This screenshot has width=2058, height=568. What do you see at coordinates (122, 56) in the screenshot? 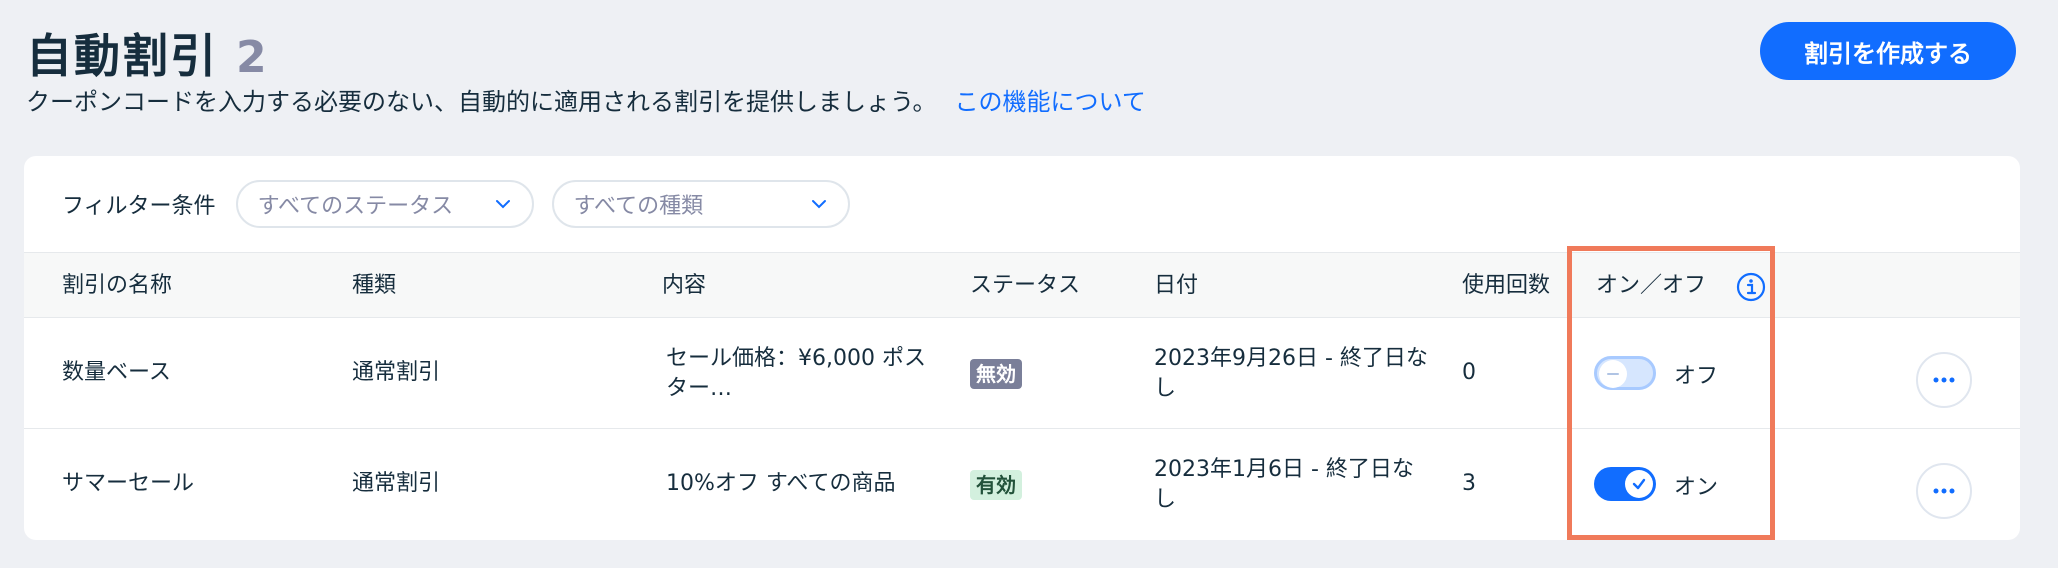
I see `page-title: 自動割引` at bounding box center [122, 56].